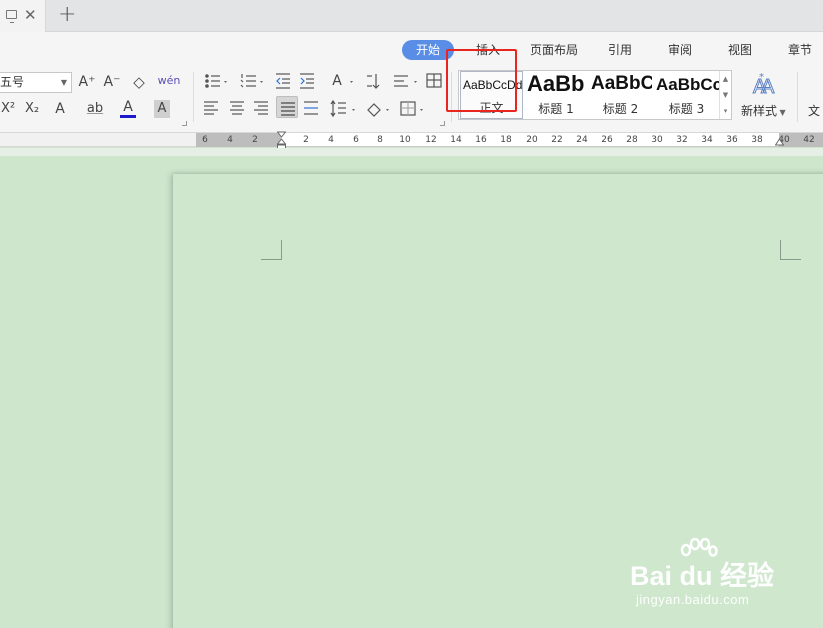  What do you see at coordinates (554, 50) in the screenshot?
I see `tab-page-layout: 页面布局` at bounding box center [554, 50].